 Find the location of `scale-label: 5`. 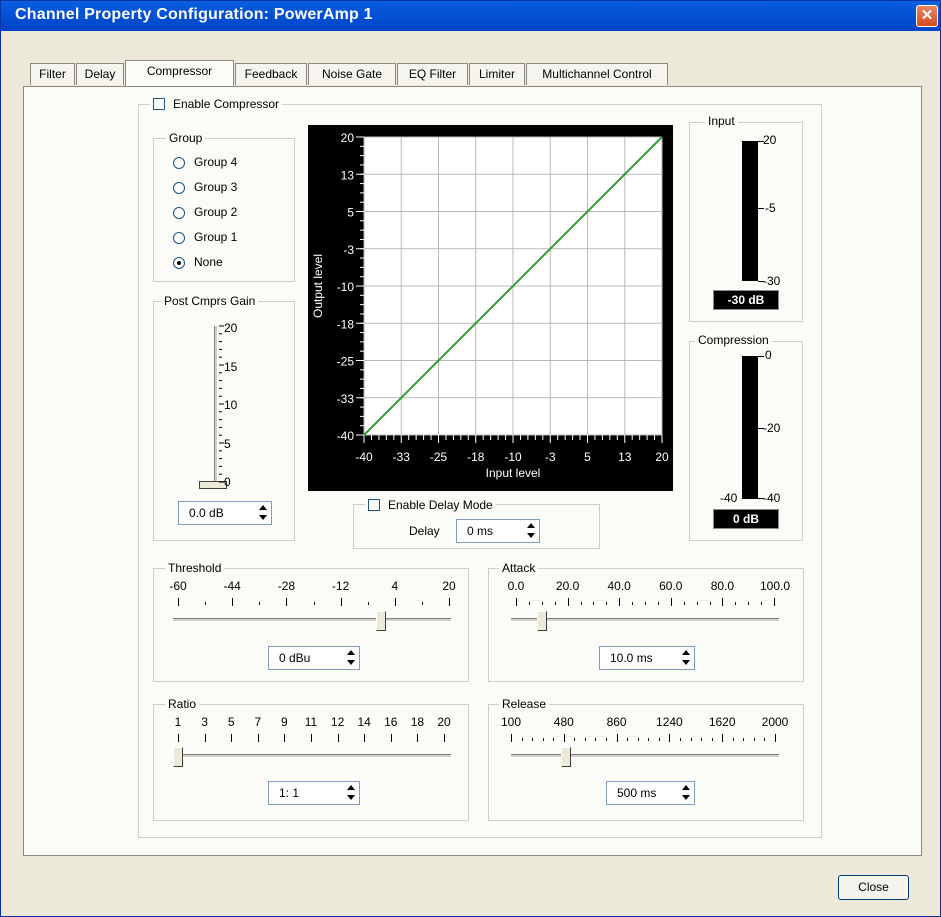

scale-label: 5 is located at coordinates (231, 722).